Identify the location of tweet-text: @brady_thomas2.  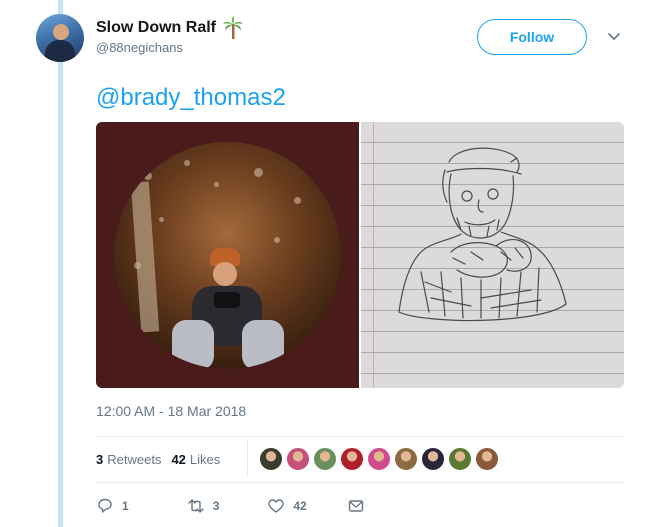
(191, 98).